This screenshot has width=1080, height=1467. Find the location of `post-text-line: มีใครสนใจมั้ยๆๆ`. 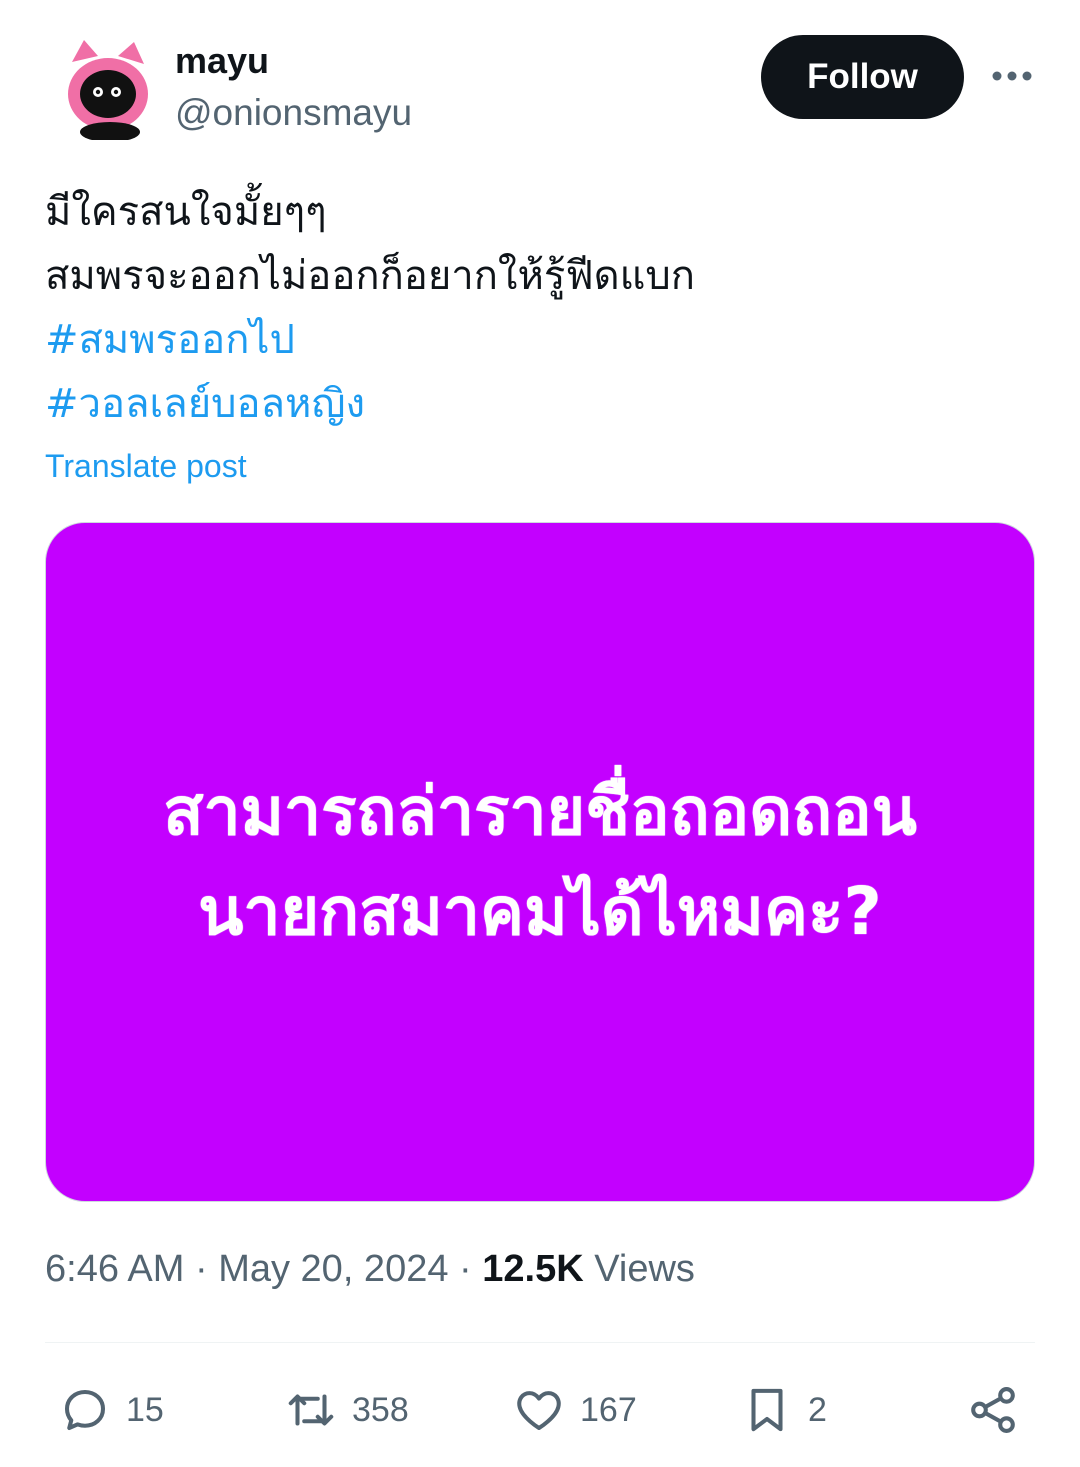

post-text-line: มีใครสนใจมั้ยๆๆ is located at coordinates (186, 212).